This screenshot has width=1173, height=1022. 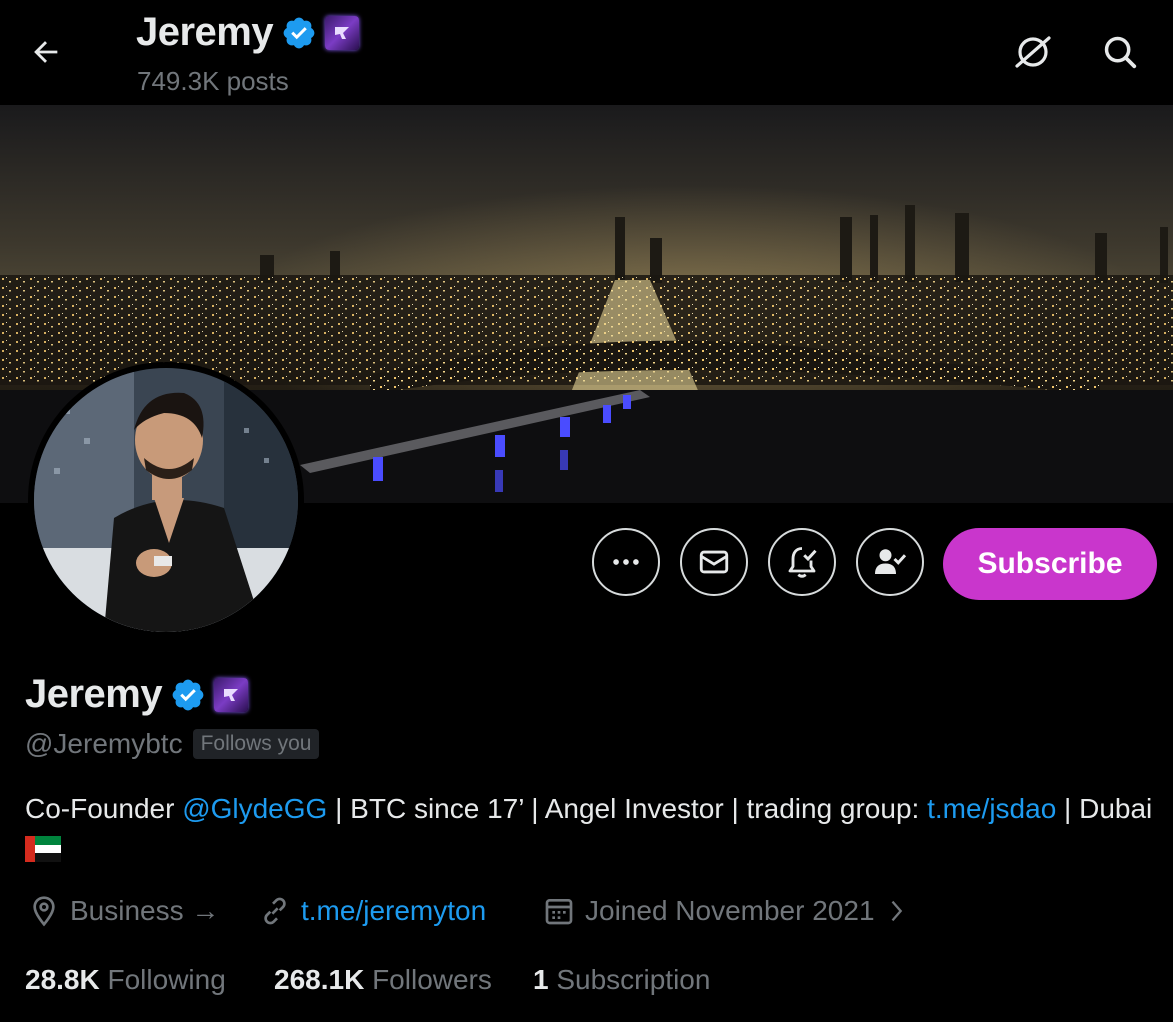 What do you see at coordinates (991, 808) in the screenshot?
I see `bio-telegram-link: t.me/jsdao` at bounding box center [991, 808].